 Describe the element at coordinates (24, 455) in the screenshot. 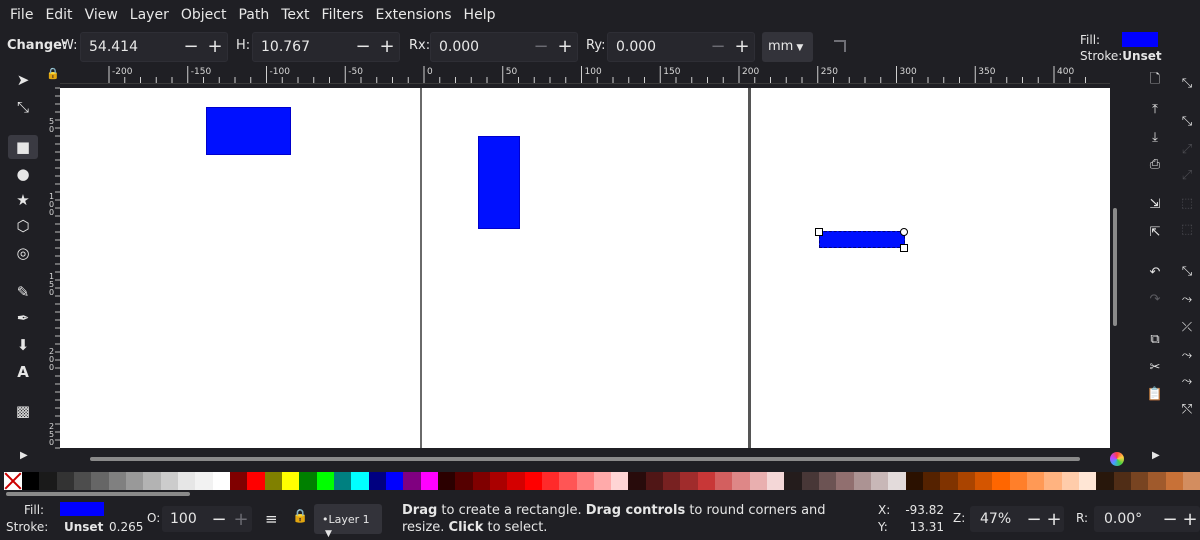

I see `expand-left-icon: ▶` at that location.